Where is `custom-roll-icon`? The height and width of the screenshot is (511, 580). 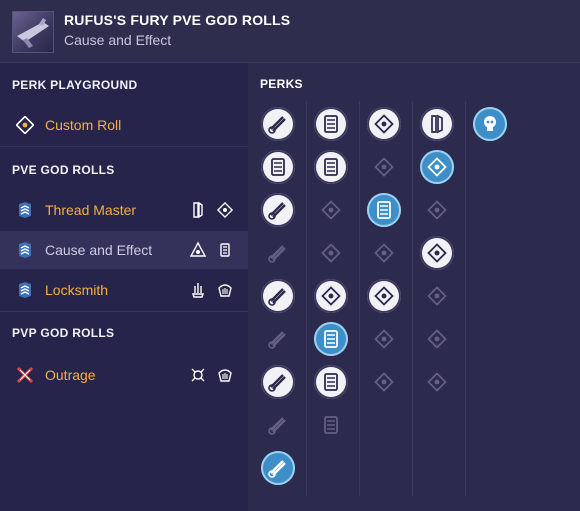
custom-roll-icon is located at coordinates (25, 125).